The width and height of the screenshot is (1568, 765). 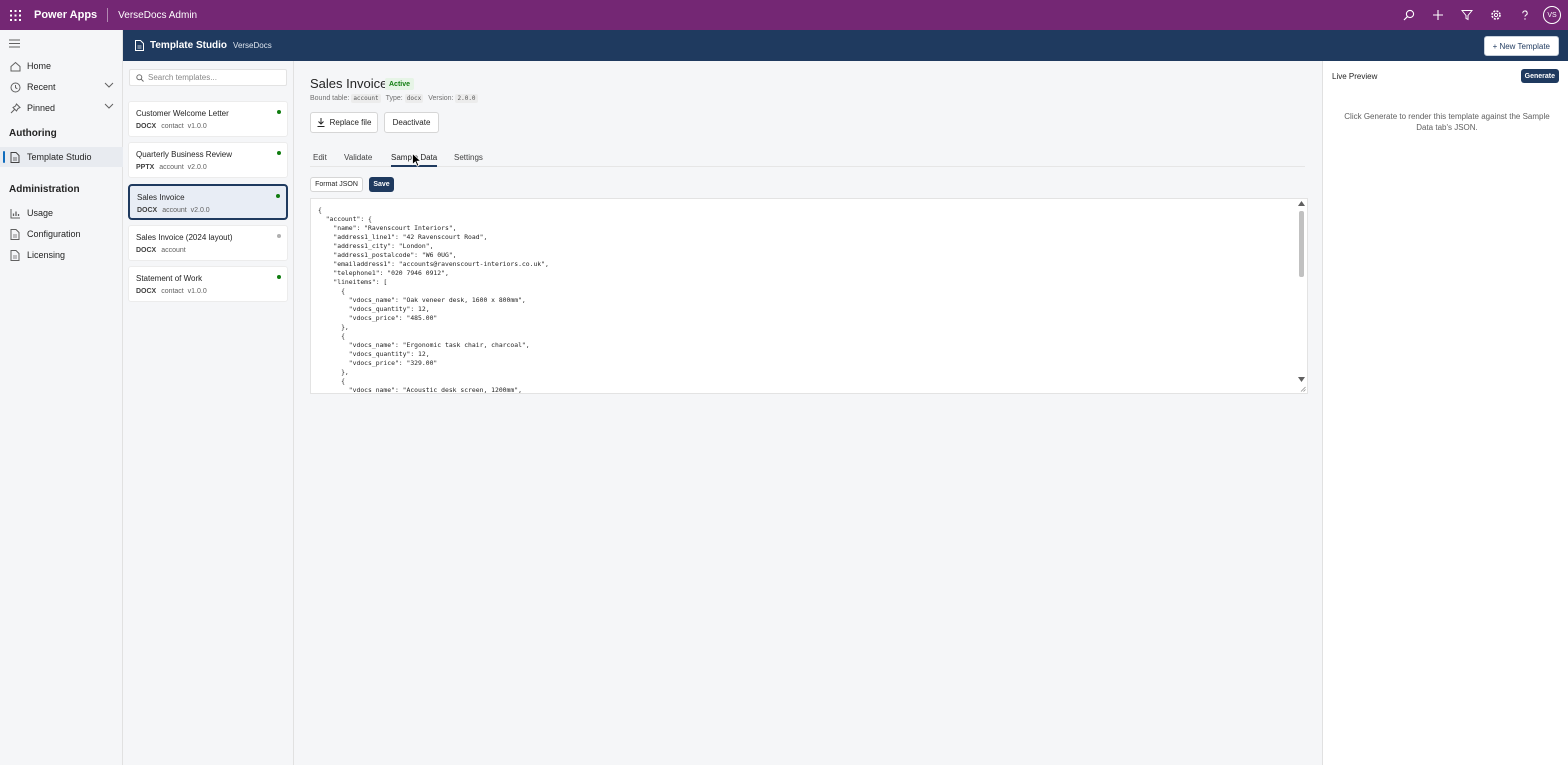 I want to click on scroll-down-icon, so click(x=1301, y=379).